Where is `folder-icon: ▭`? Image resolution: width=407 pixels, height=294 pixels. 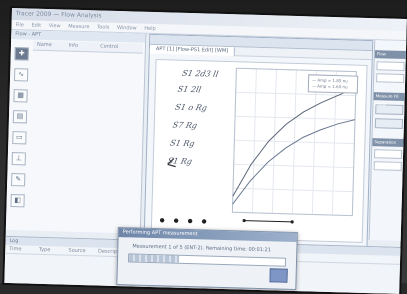 folder-icon: ▭ is located at coordinates (19, 138).